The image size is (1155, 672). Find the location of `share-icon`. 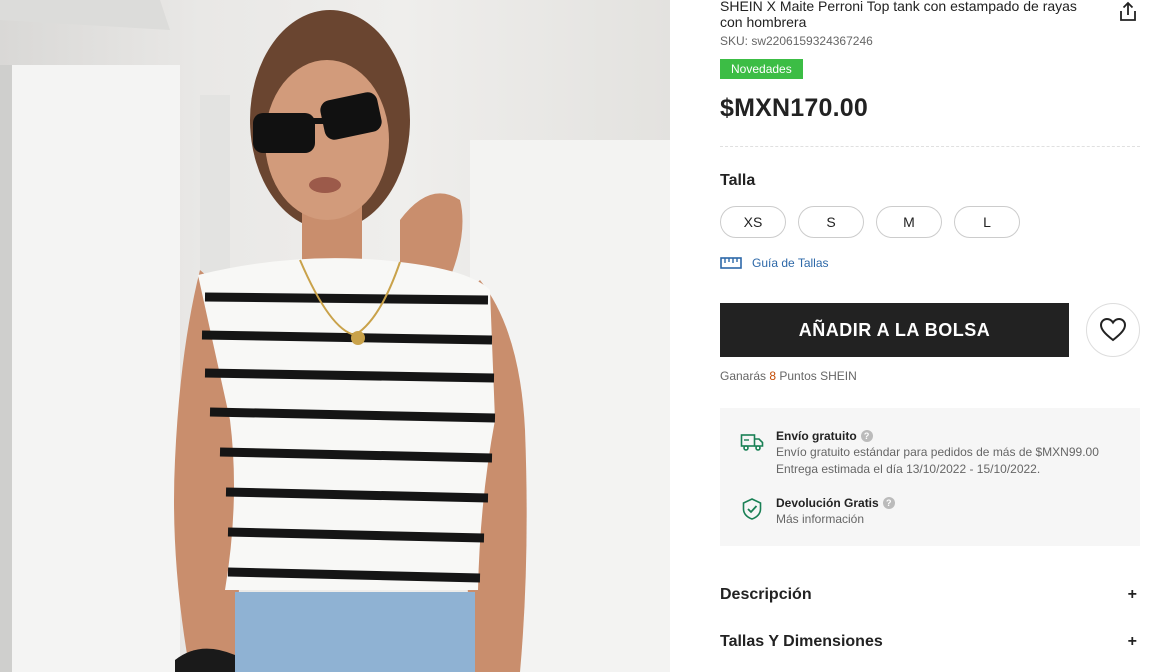

share-icon is located at coordinates (1128, 11).